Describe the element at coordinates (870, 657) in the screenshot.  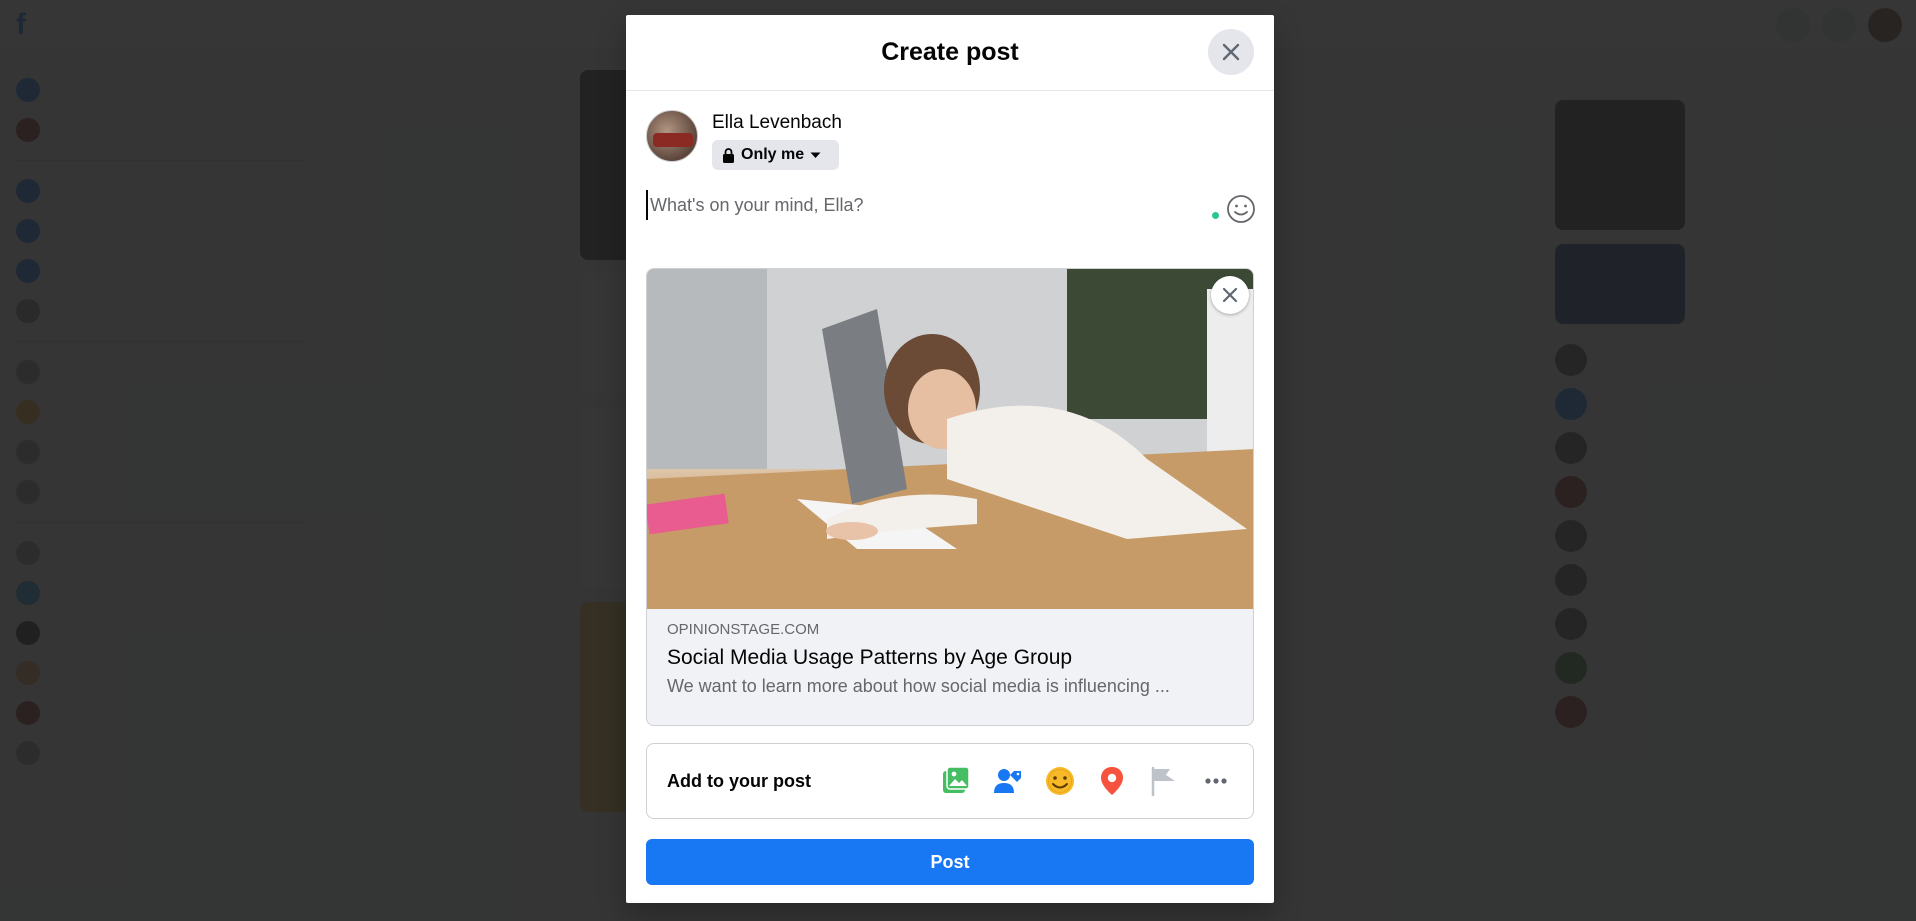
I see `link-preview-title: Social Media Usage Patterns by Age Group` at that location.